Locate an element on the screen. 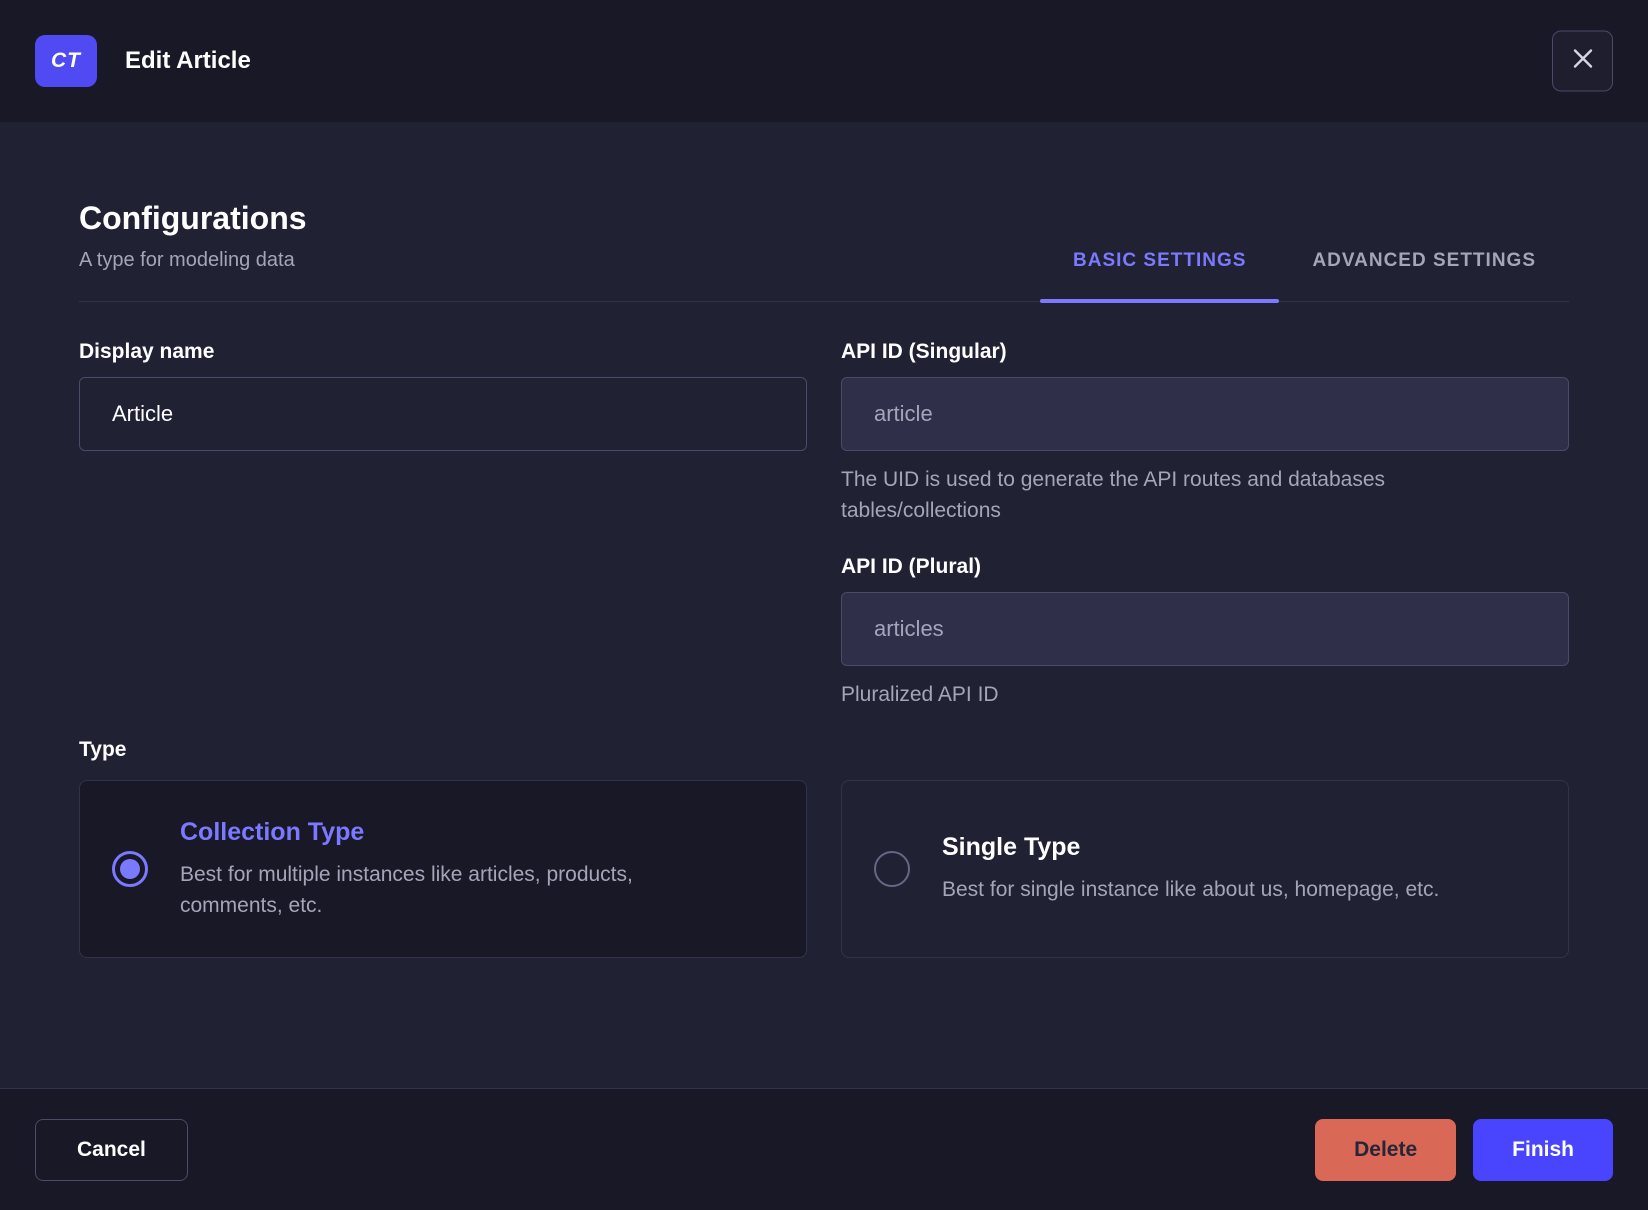 This screenshot has width=1648, height=1210. close-button is located at coordinates (1582, 61).